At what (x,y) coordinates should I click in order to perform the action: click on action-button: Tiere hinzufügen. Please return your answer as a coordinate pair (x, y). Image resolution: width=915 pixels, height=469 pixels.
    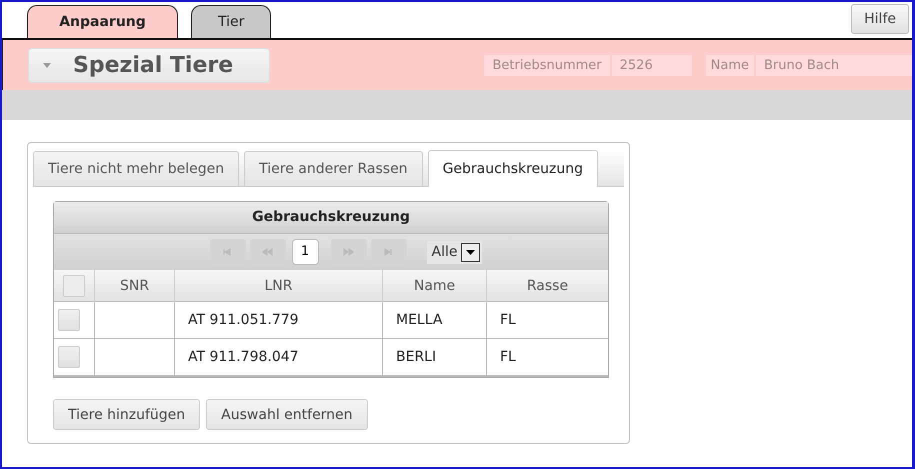
    Looking at the image, I should click on (126, 414).